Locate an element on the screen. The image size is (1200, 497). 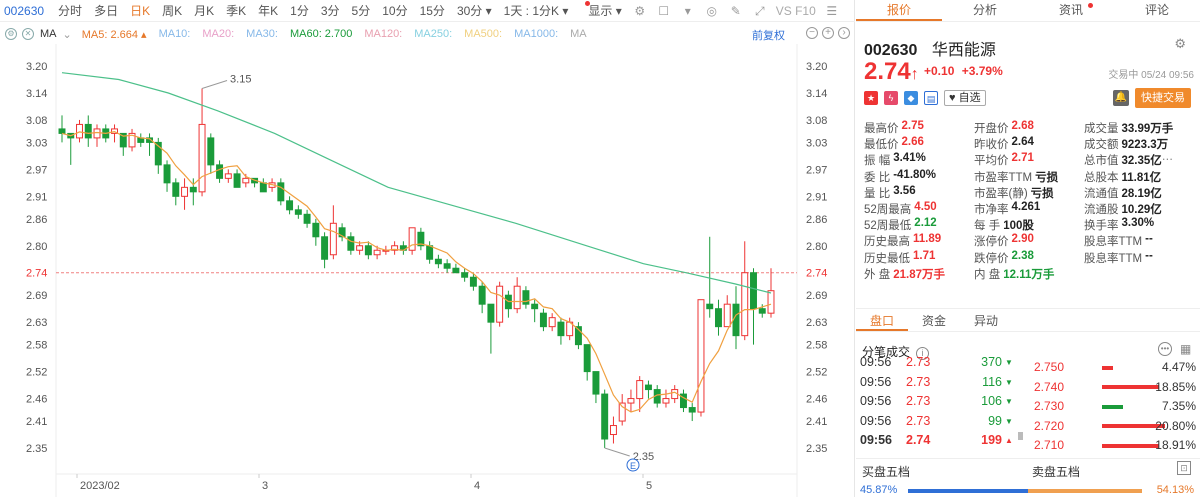
ma-item: MA1000: is located at coordinates (536, 34).